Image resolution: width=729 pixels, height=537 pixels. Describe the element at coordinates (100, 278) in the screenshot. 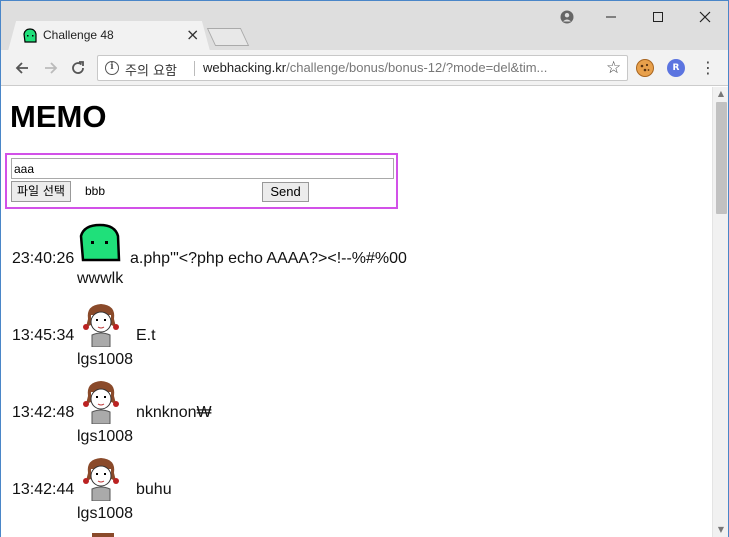

I see `memo-user: wwwlk` at that location.